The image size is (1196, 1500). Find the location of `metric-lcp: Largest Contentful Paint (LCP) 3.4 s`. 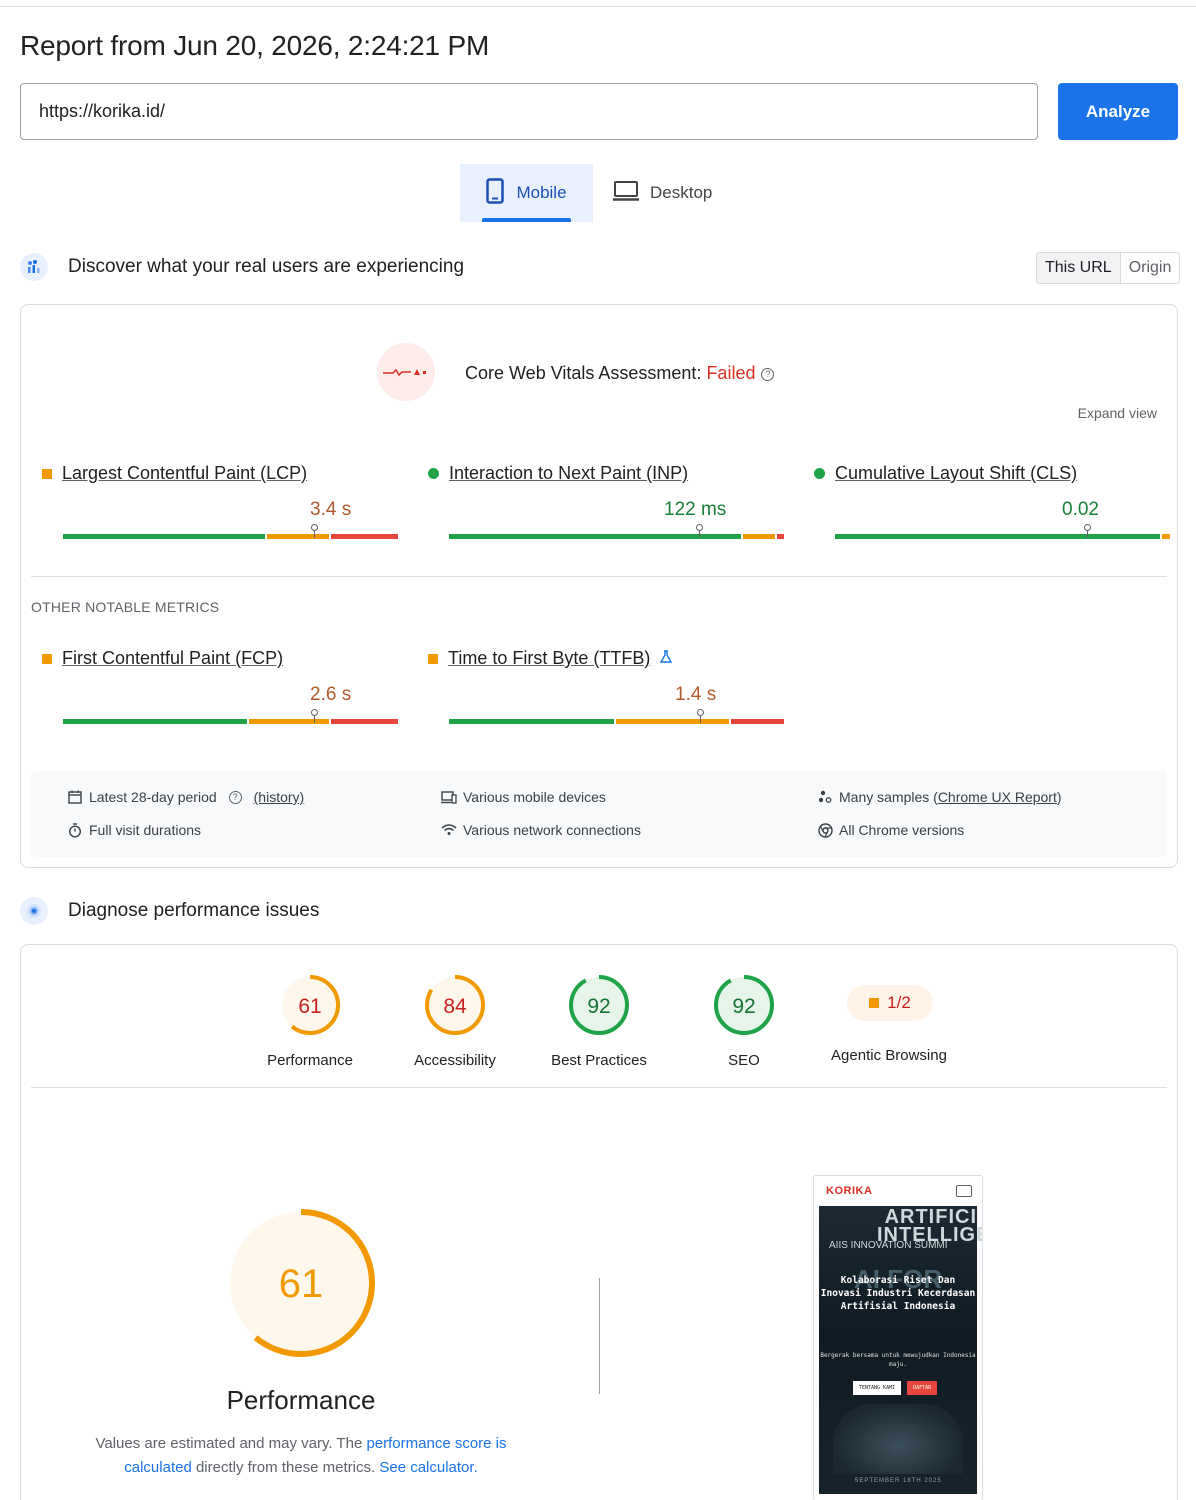

metric-lcp: Largest Contentful Paint (LCP) 3.4 s is located at coordinates (220, 501).